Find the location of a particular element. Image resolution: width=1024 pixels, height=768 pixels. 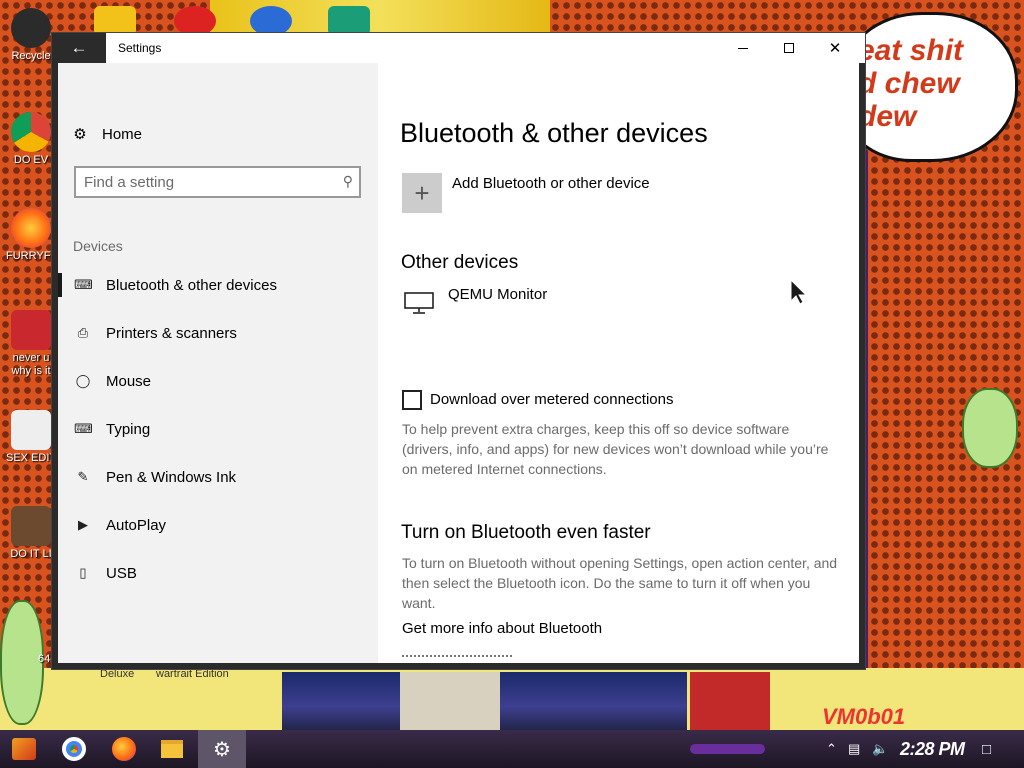

desktop-icon-recycle-bin: Recycle is located at coordinates (31, 35).